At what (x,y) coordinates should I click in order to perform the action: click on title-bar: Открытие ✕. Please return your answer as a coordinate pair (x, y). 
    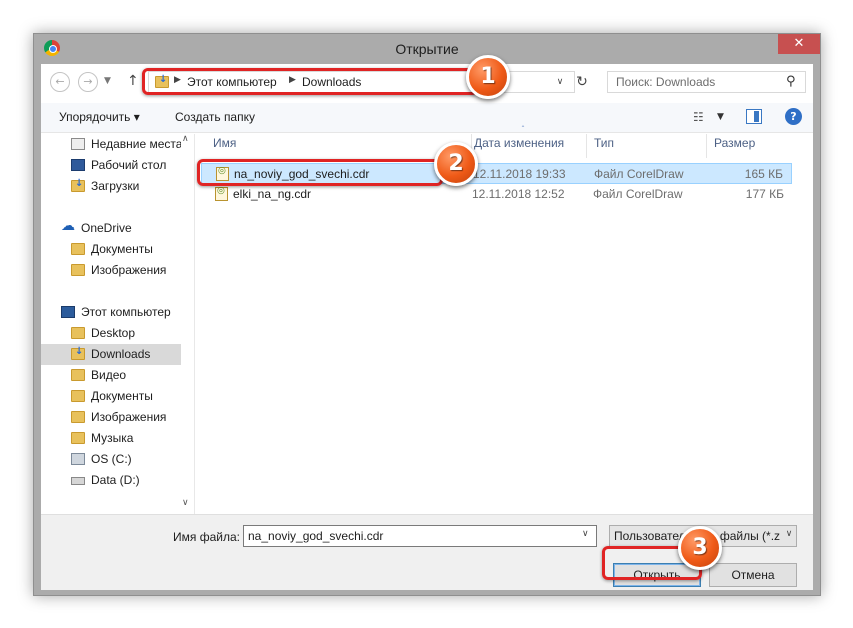
    Looking at the image, I should click on (427, 49).